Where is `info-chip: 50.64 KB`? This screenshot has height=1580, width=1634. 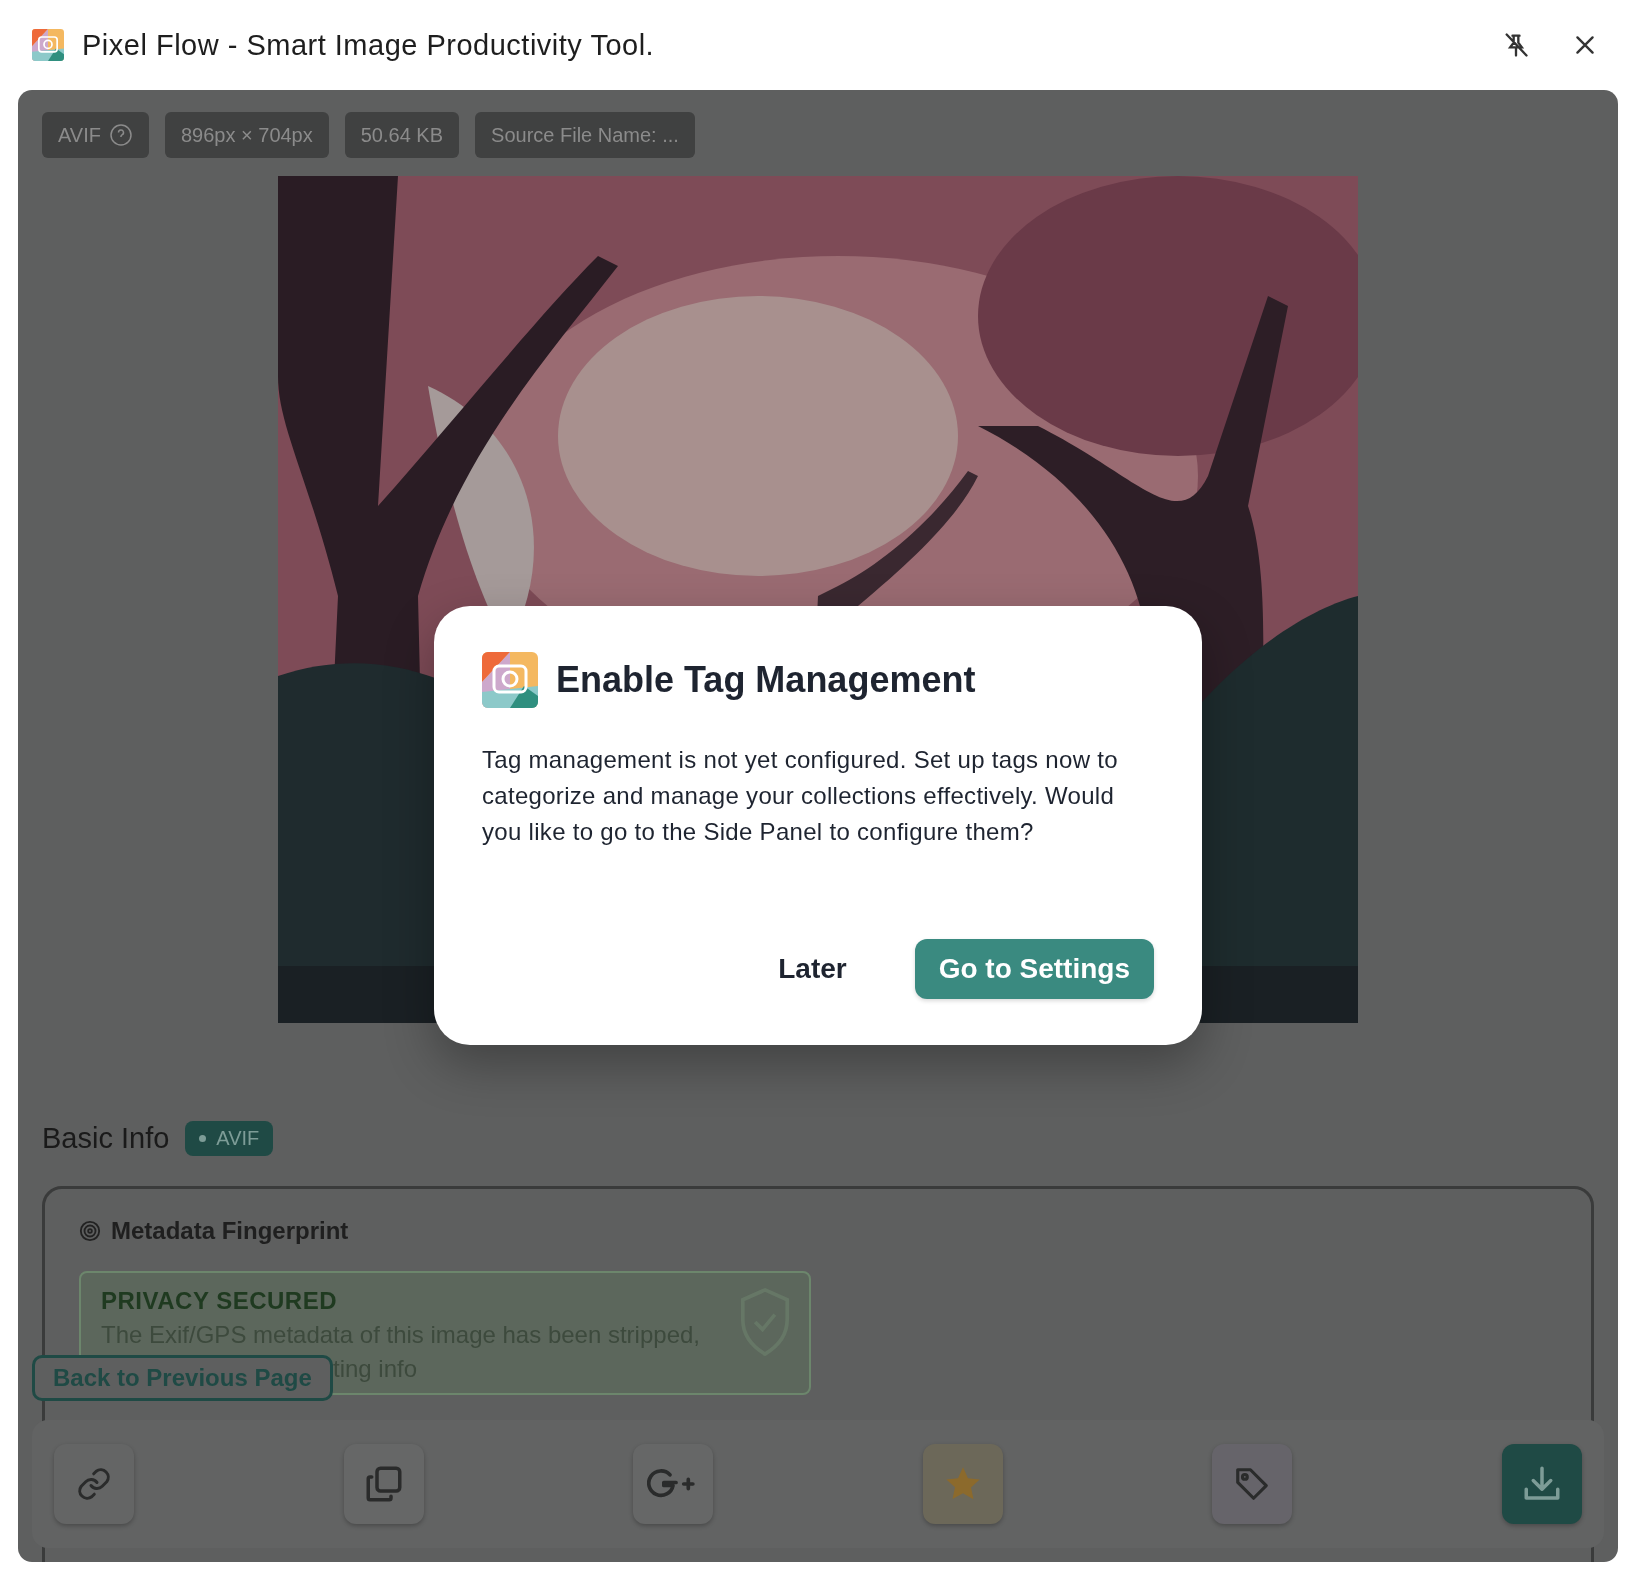
info-chip: 50.64 KB is located at coordinates (402, 135).